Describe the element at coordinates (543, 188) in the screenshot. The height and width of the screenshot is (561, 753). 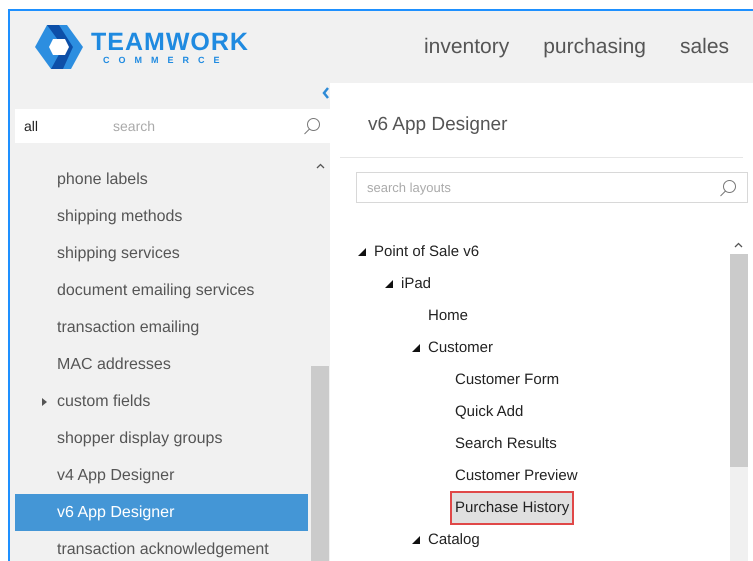
I see `search-input: search layouts` at that location.